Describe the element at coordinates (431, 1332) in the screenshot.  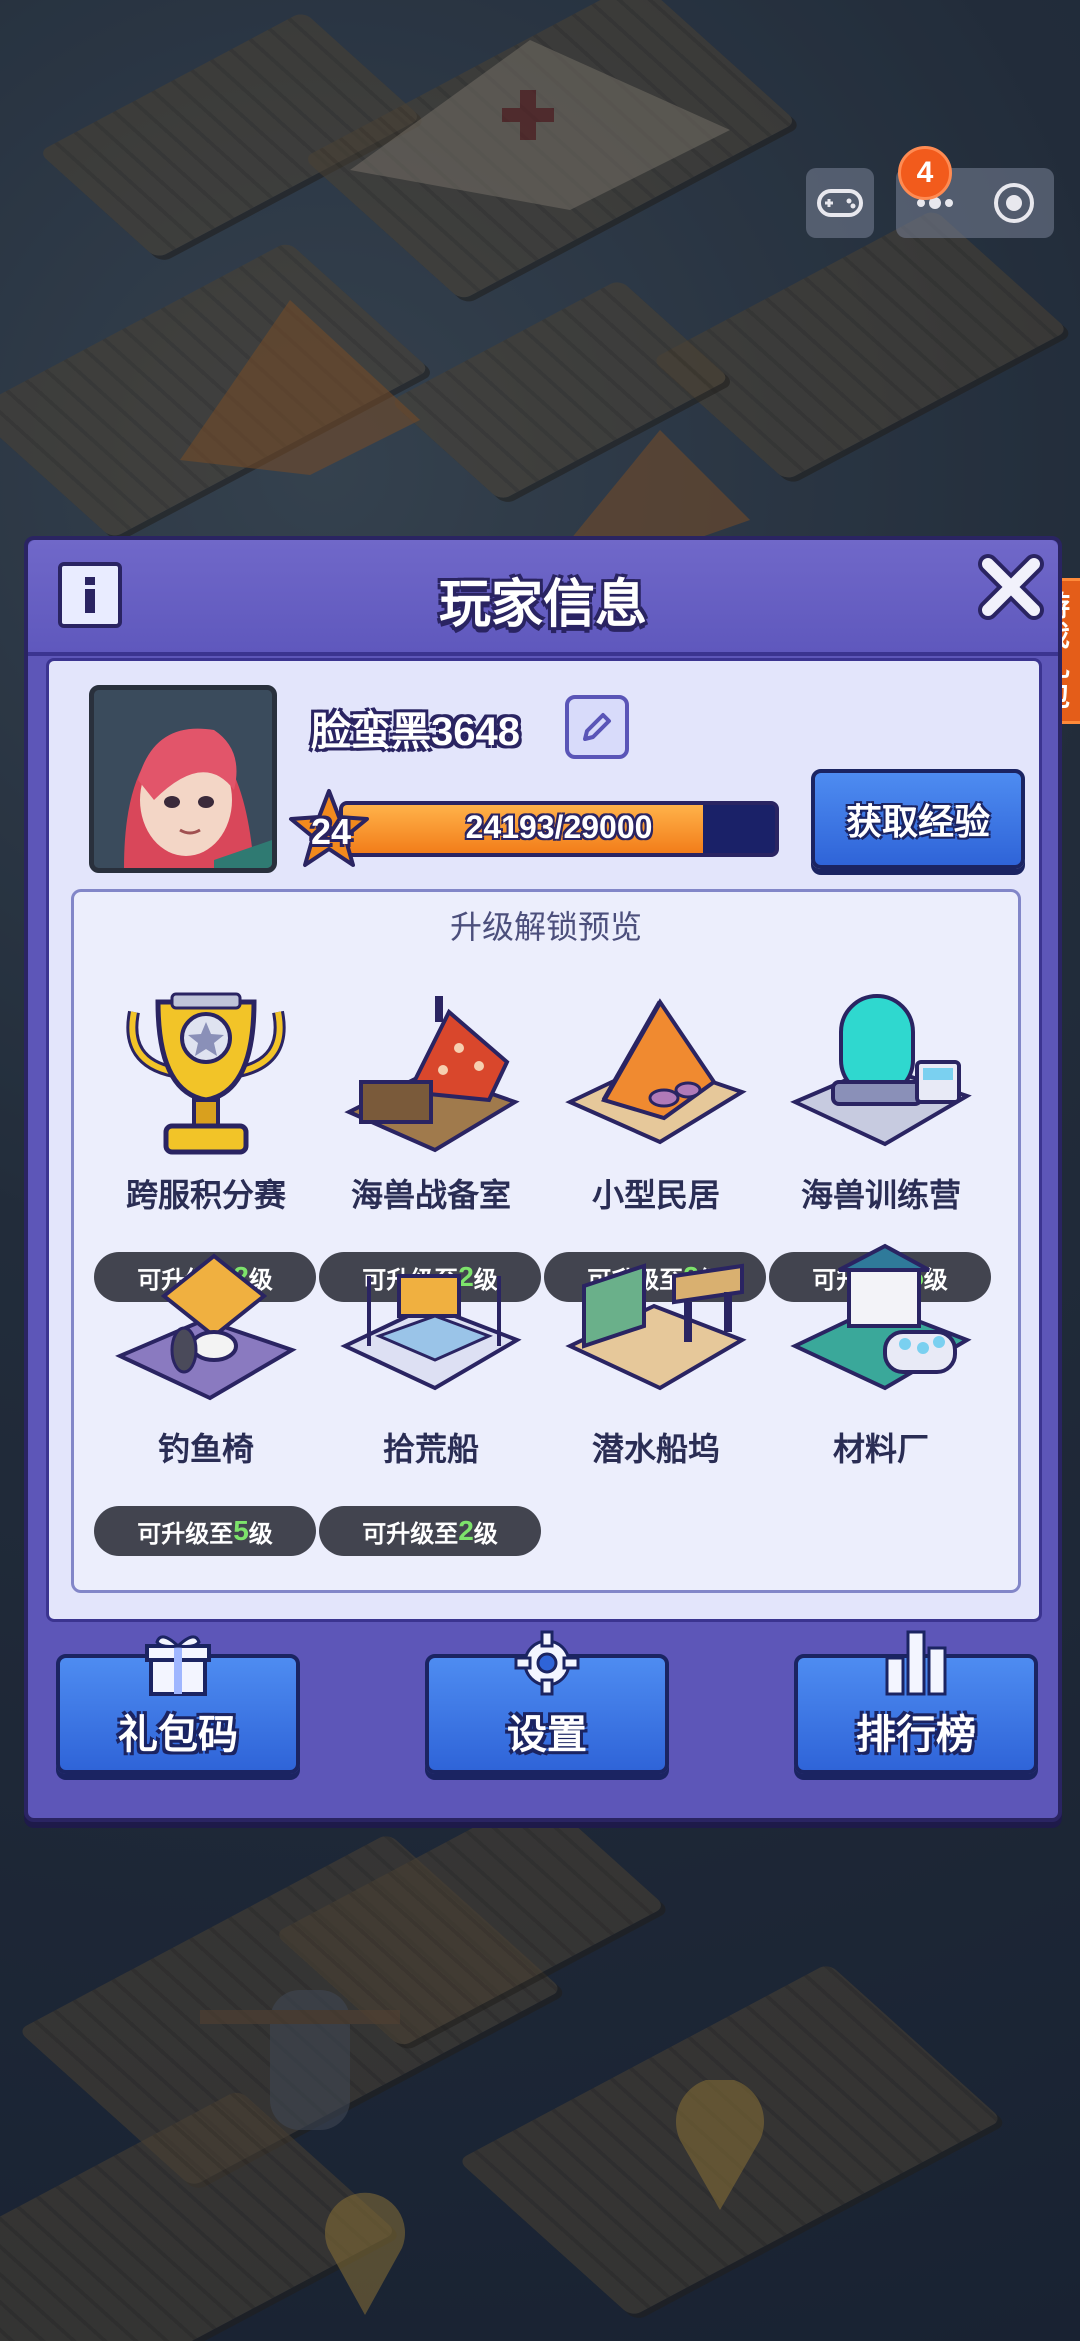
I see `scavenger-boat-icon` at that location.